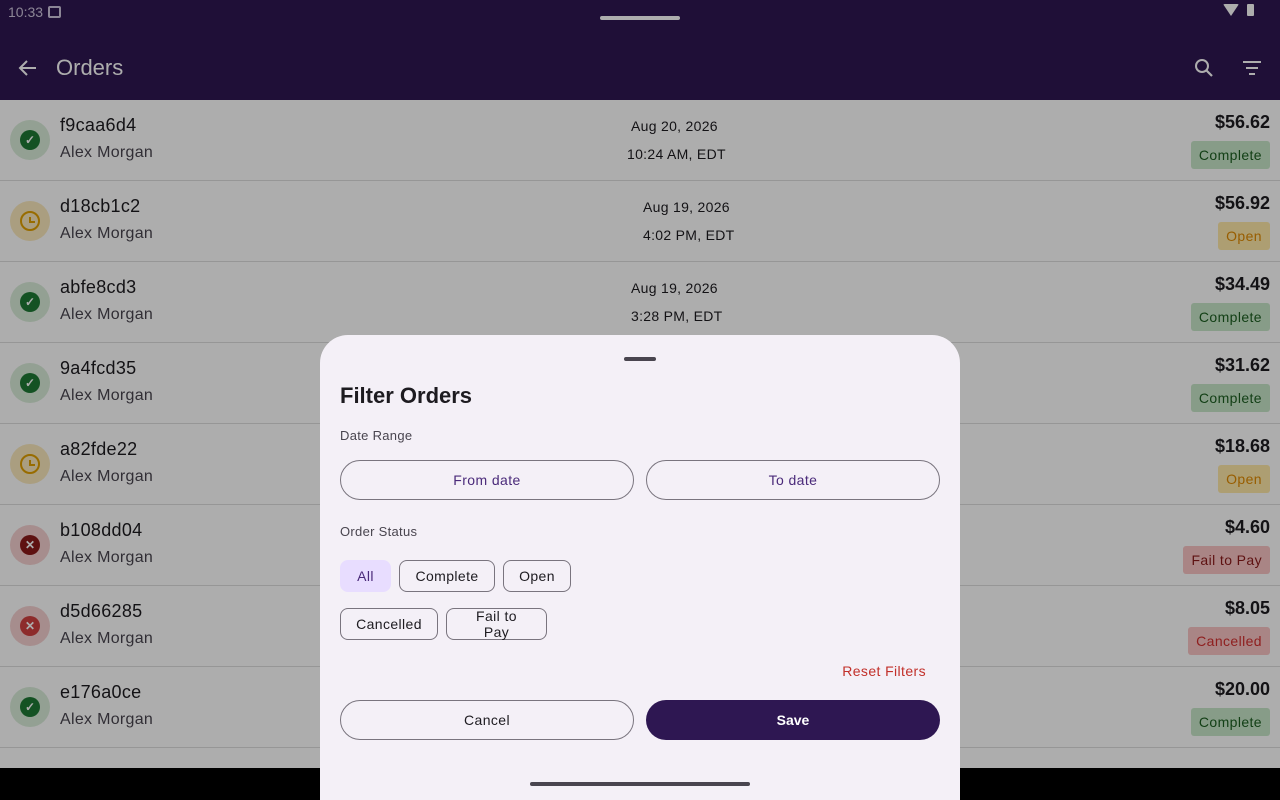 The height and width of the screenshot is (800, 1280). Describe the element at coordinates (487, 720) in the screenshot. I see `cancel-button: Cancel` at that location.